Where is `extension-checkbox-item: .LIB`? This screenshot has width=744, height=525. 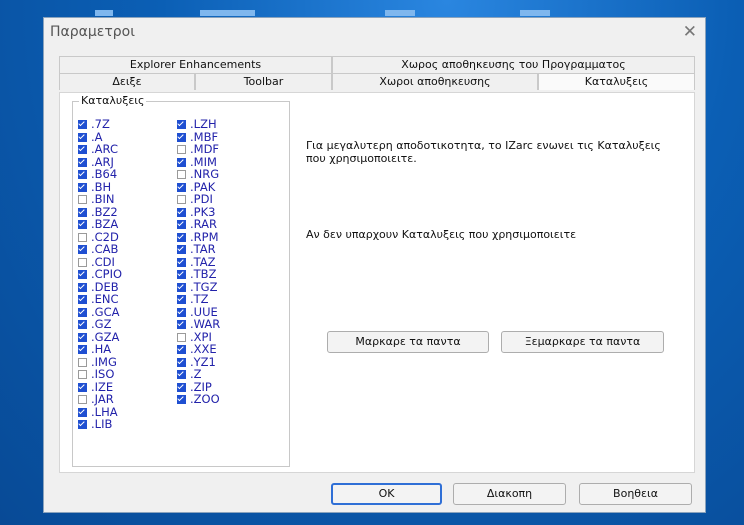
extension-checkbox-item: .LIB is located at coordinates (100, 424).